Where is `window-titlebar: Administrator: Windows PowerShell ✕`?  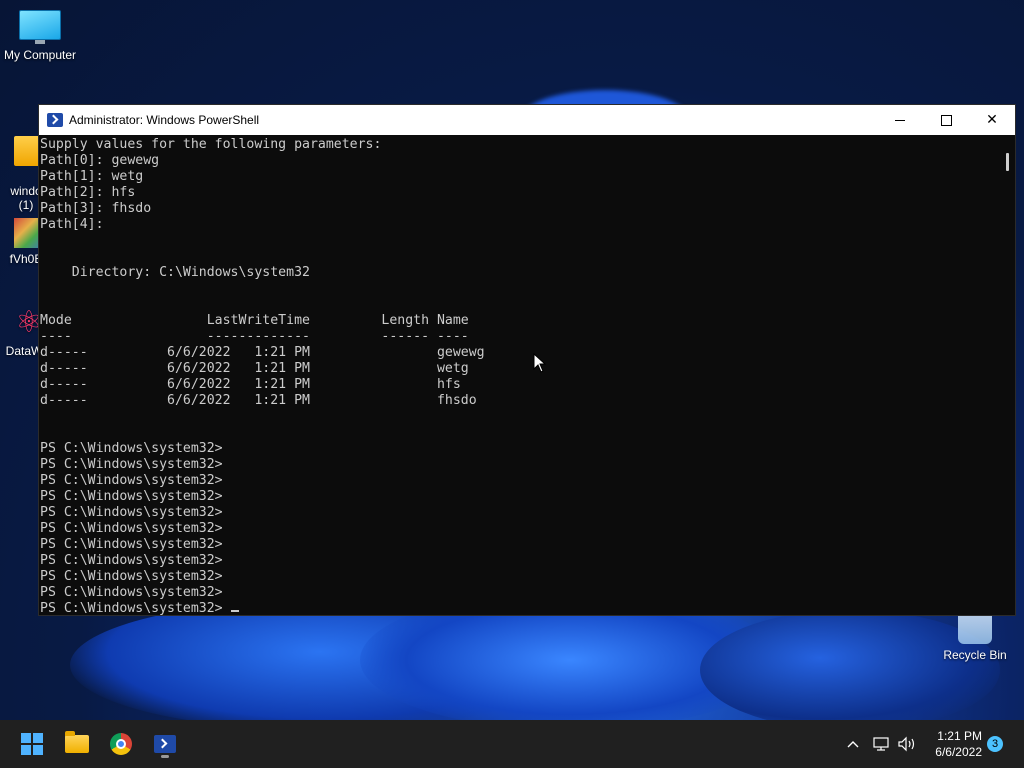
window-titlebar: Administrator: Windows PowerShell ✕ is located at coordinates (527, 120).